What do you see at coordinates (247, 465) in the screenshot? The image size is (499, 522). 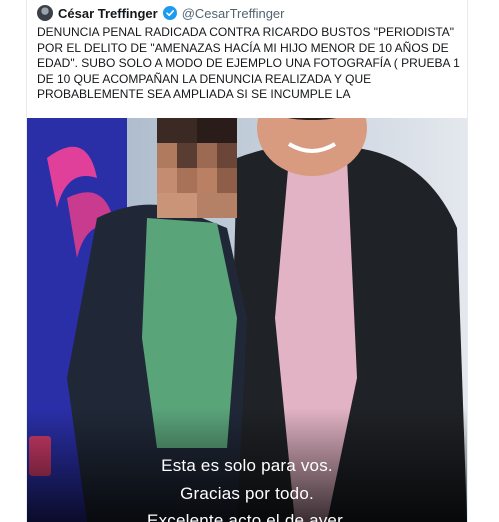 I see `photo-caption-line: Esta es solo para vos.` at bounding box center [247, 465].